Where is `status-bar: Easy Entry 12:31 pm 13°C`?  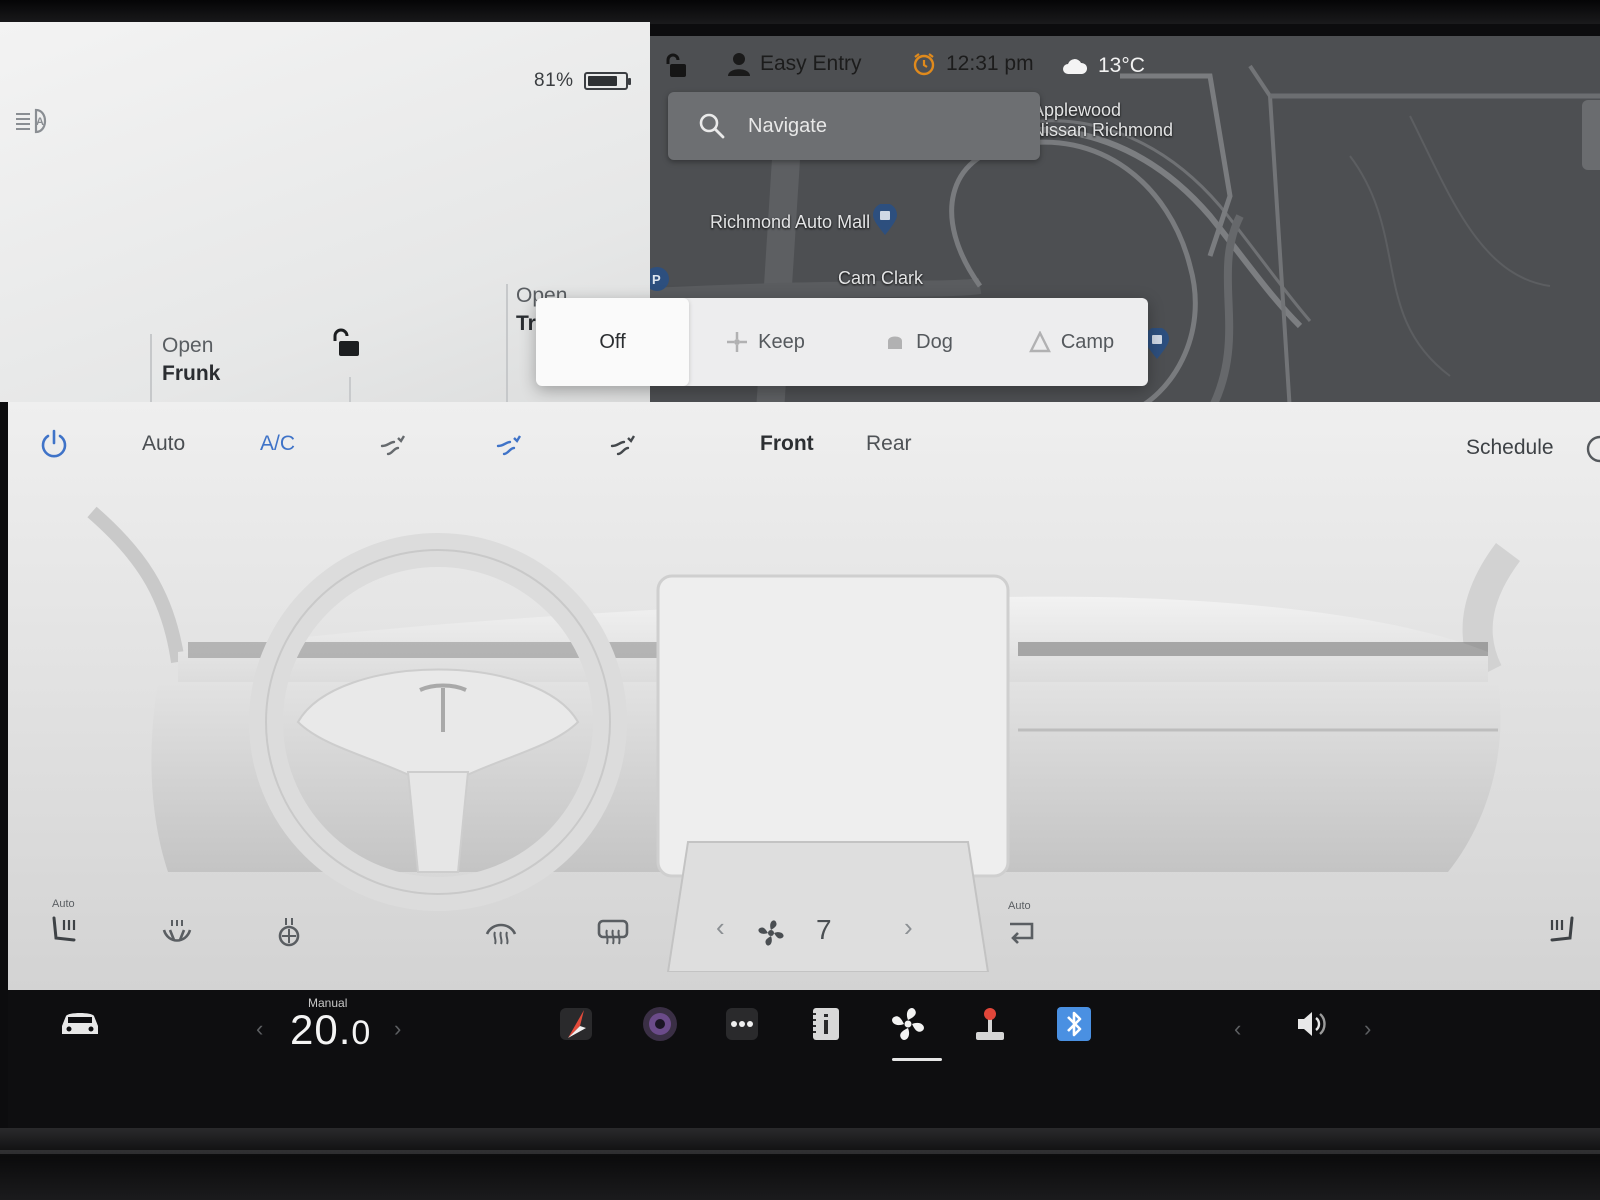
status-bar: Easy Entry 12:31 pm 13°C is located at coordinates (1125, 68).